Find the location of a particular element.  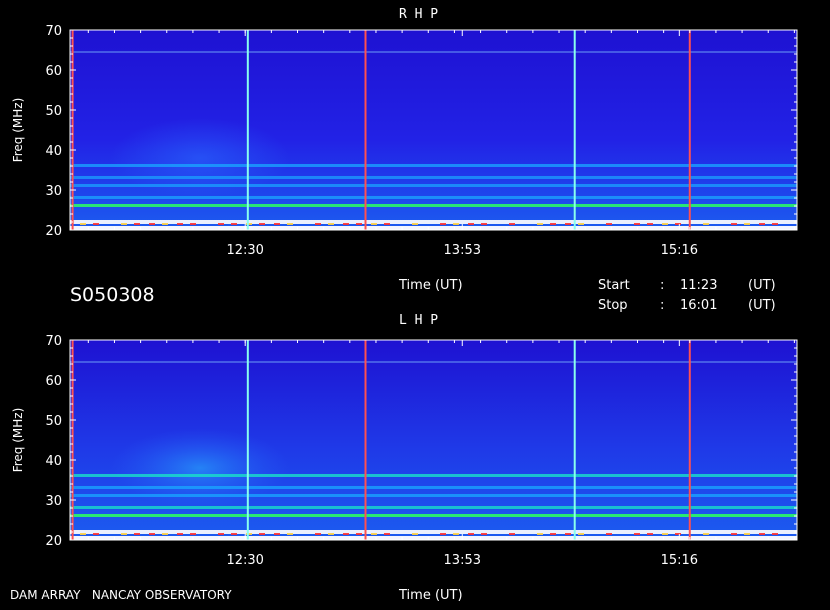

y-tick-label: 70 is located at coordinates (53, 341).